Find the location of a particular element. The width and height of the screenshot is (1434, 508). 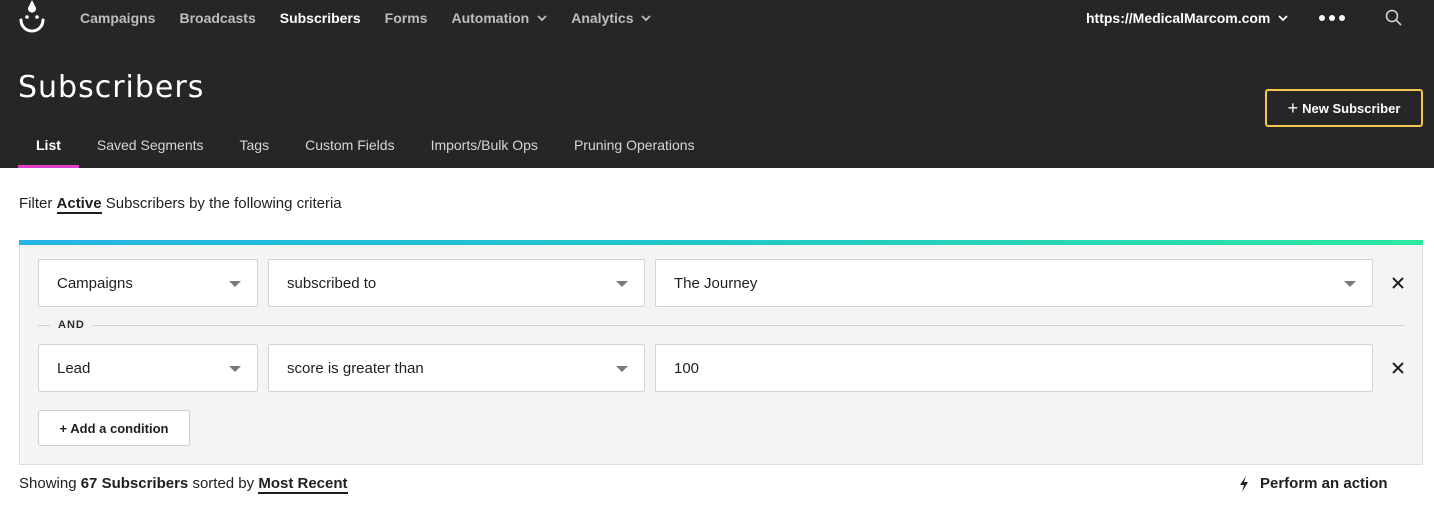

panel-accent-bar is located at coordinates (721, 242).